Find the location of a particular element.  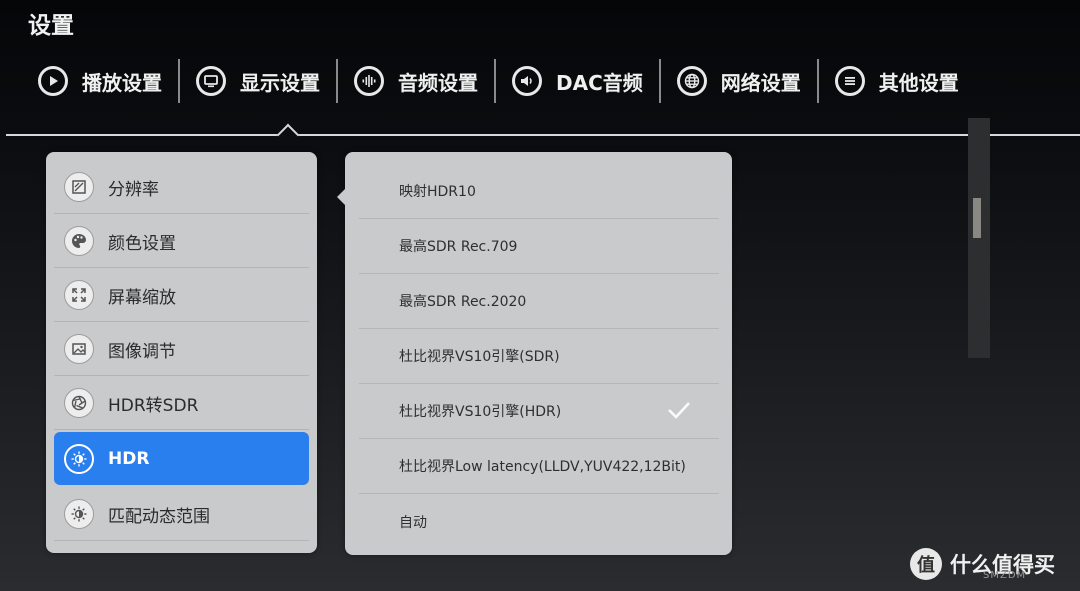

speaker-icon is located at coordinates (527, 81).